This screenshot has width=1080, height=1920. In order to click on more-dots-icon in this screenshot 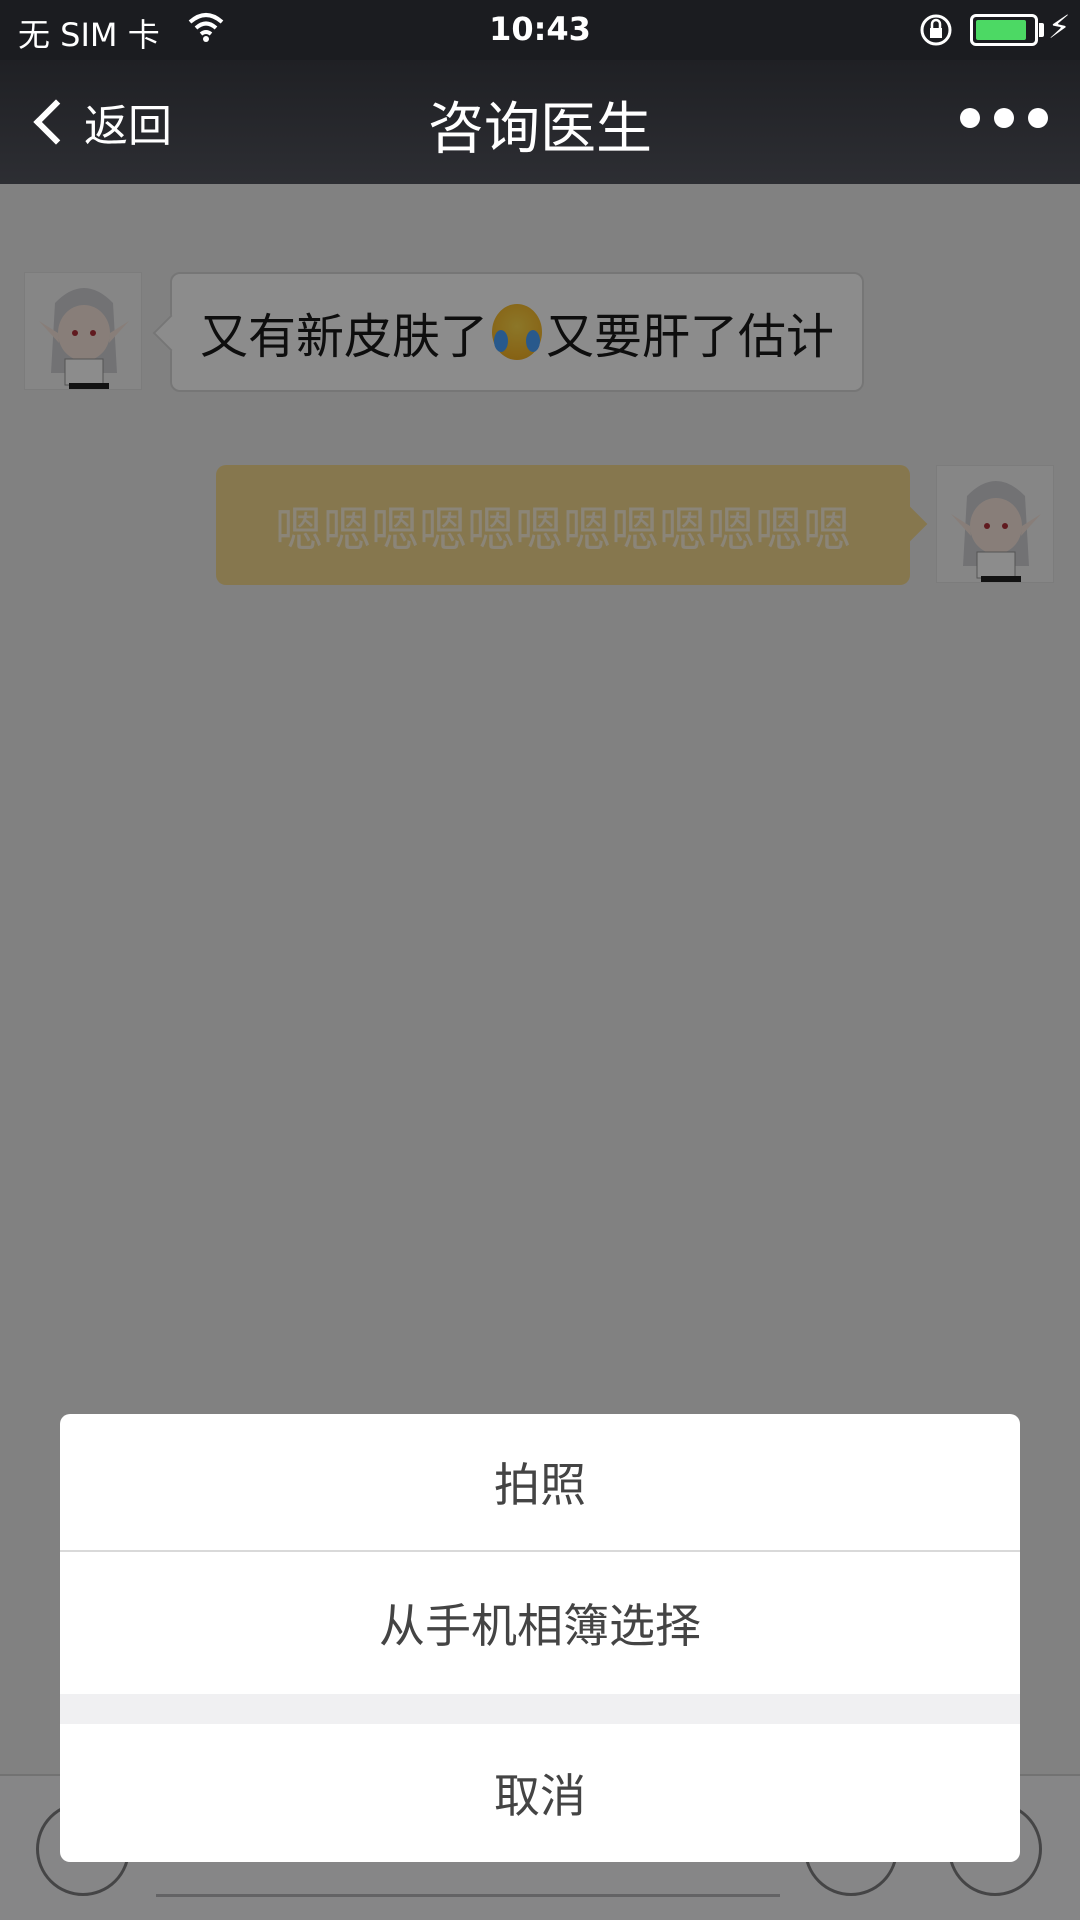, I will do `click(1004, 118)`.